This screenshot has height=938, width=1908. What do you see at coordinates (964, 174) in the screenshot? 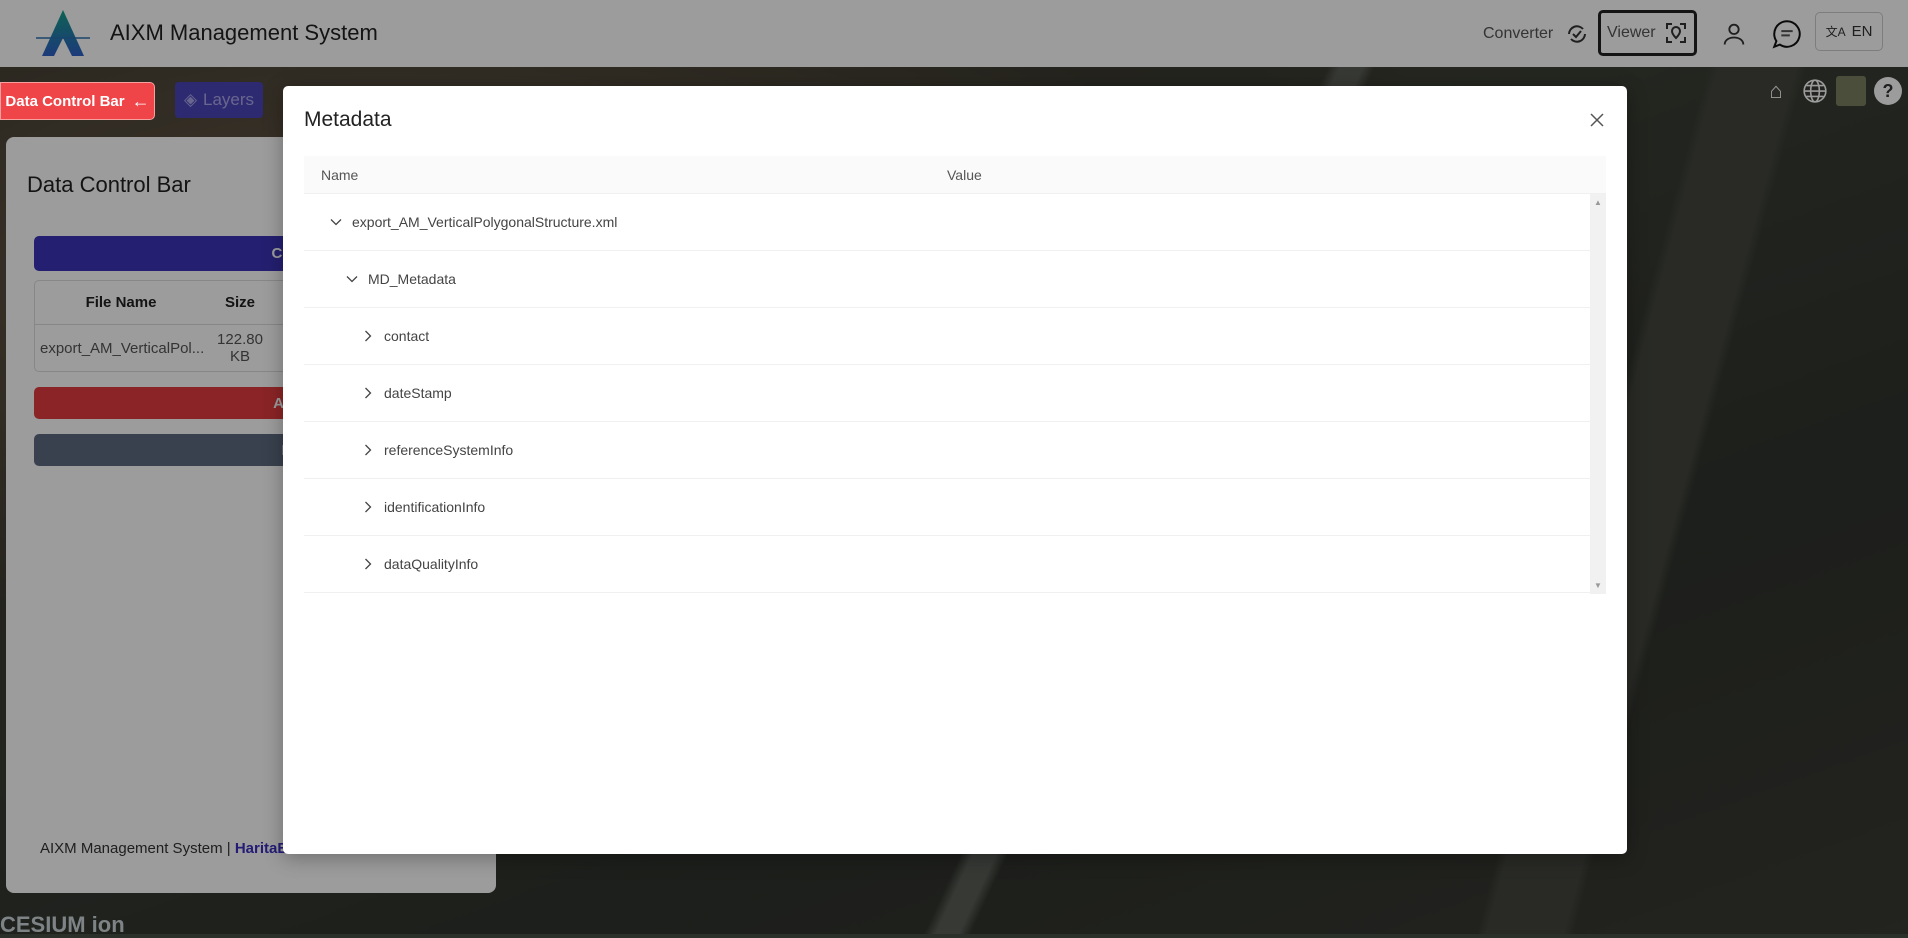
I see `column-value: Value` at bounding box center [964, 174].